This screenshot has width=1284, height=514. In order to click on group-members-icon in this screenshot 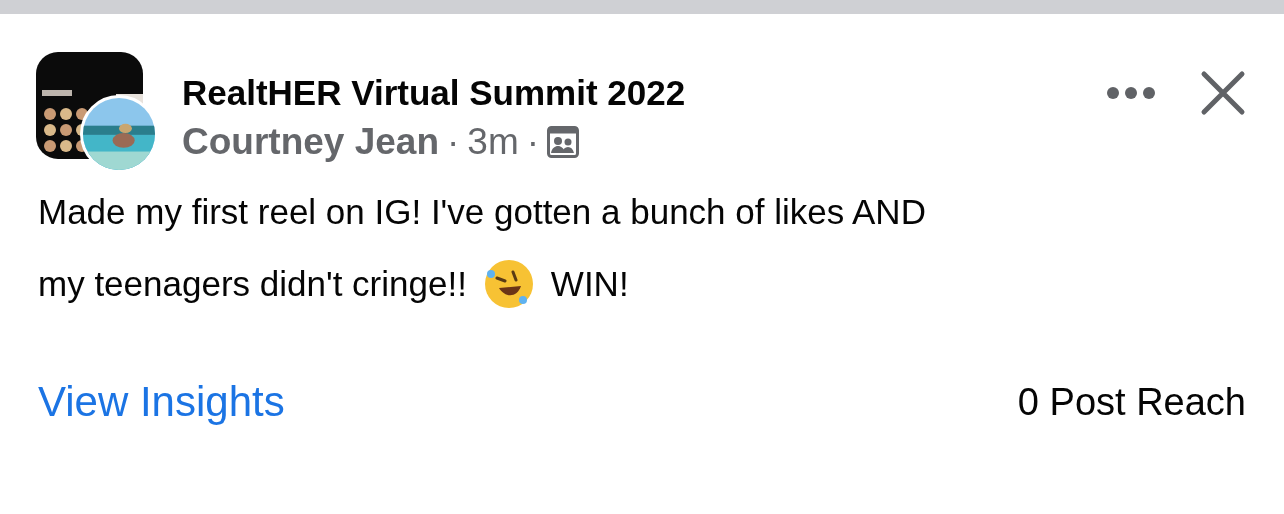, I will do `click(563, 142)`.